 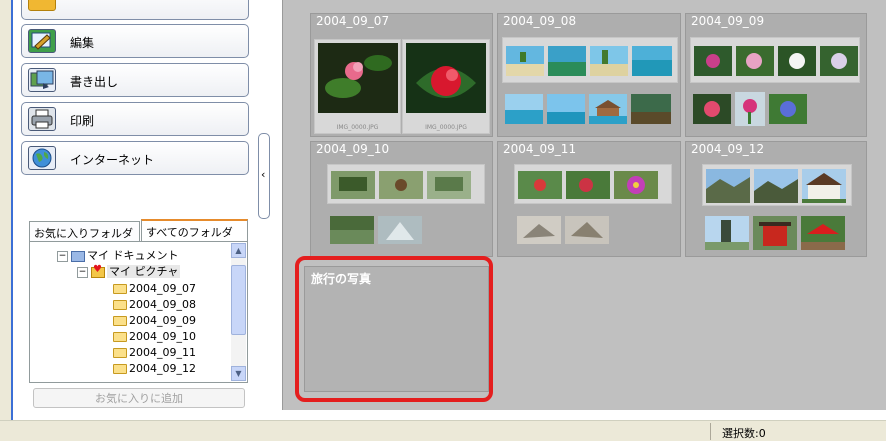 What do you see at coordinates (728, 21) in the screenshot?
I see `album-title: 2004_09_09` at bounding box center [728, 21].